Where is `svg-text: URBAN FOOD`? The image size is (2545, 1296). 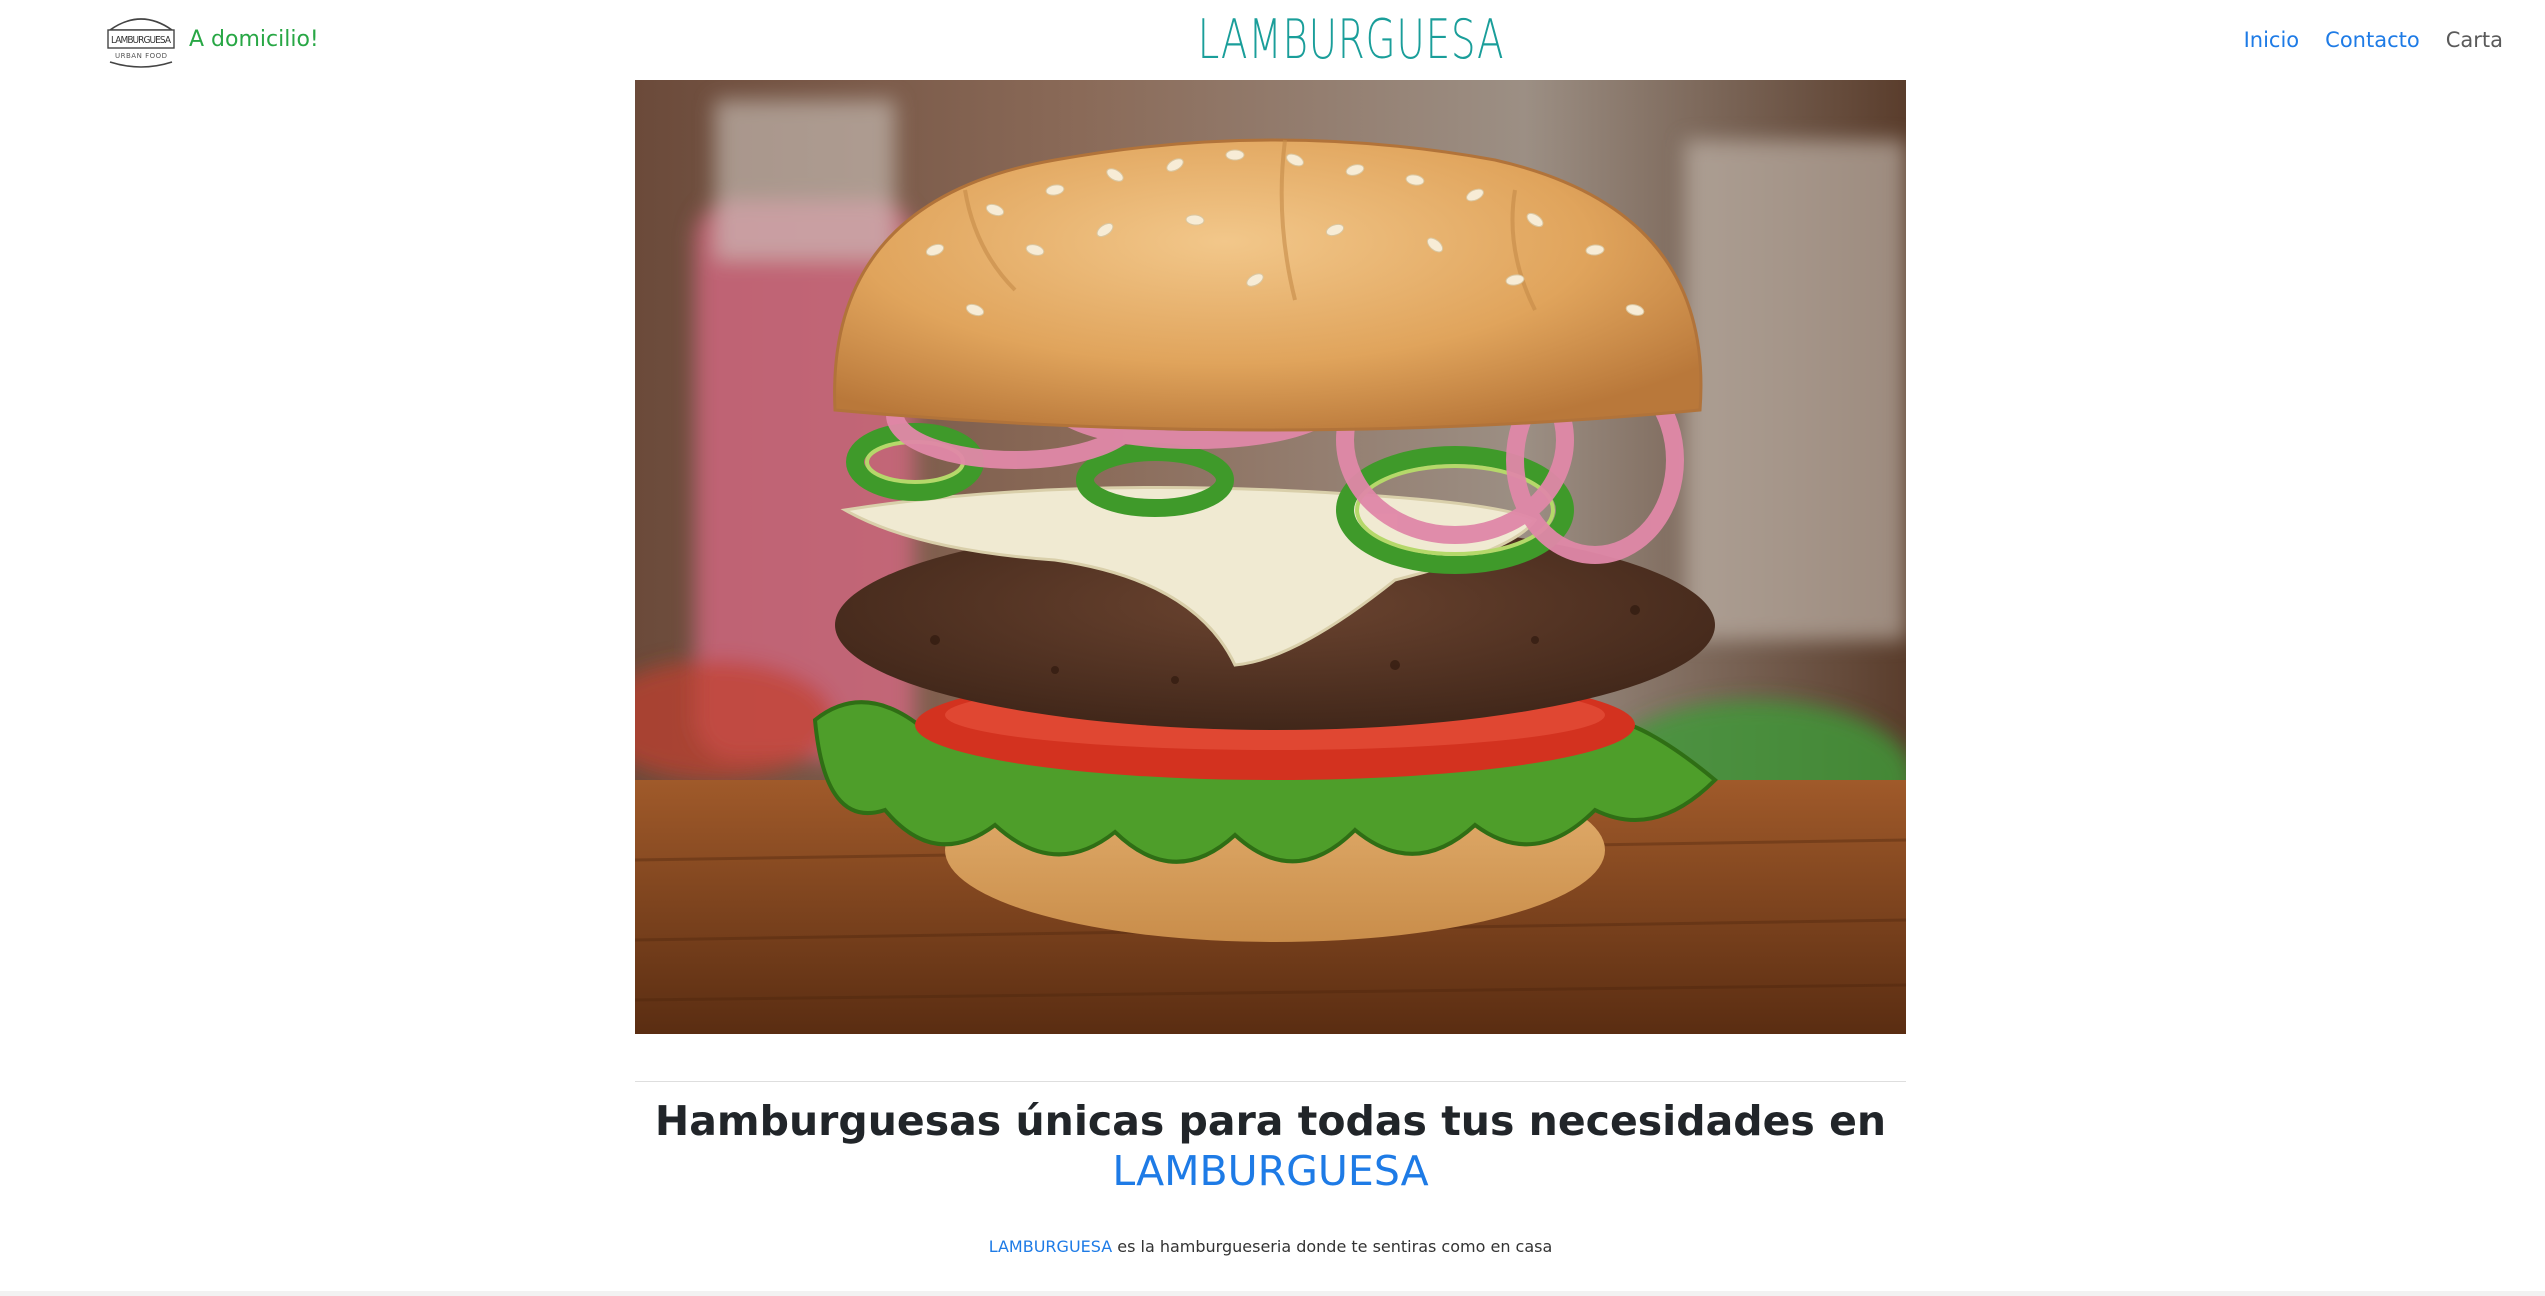 svg-text: URBAN FOOD is located at coordinates (141, 56).